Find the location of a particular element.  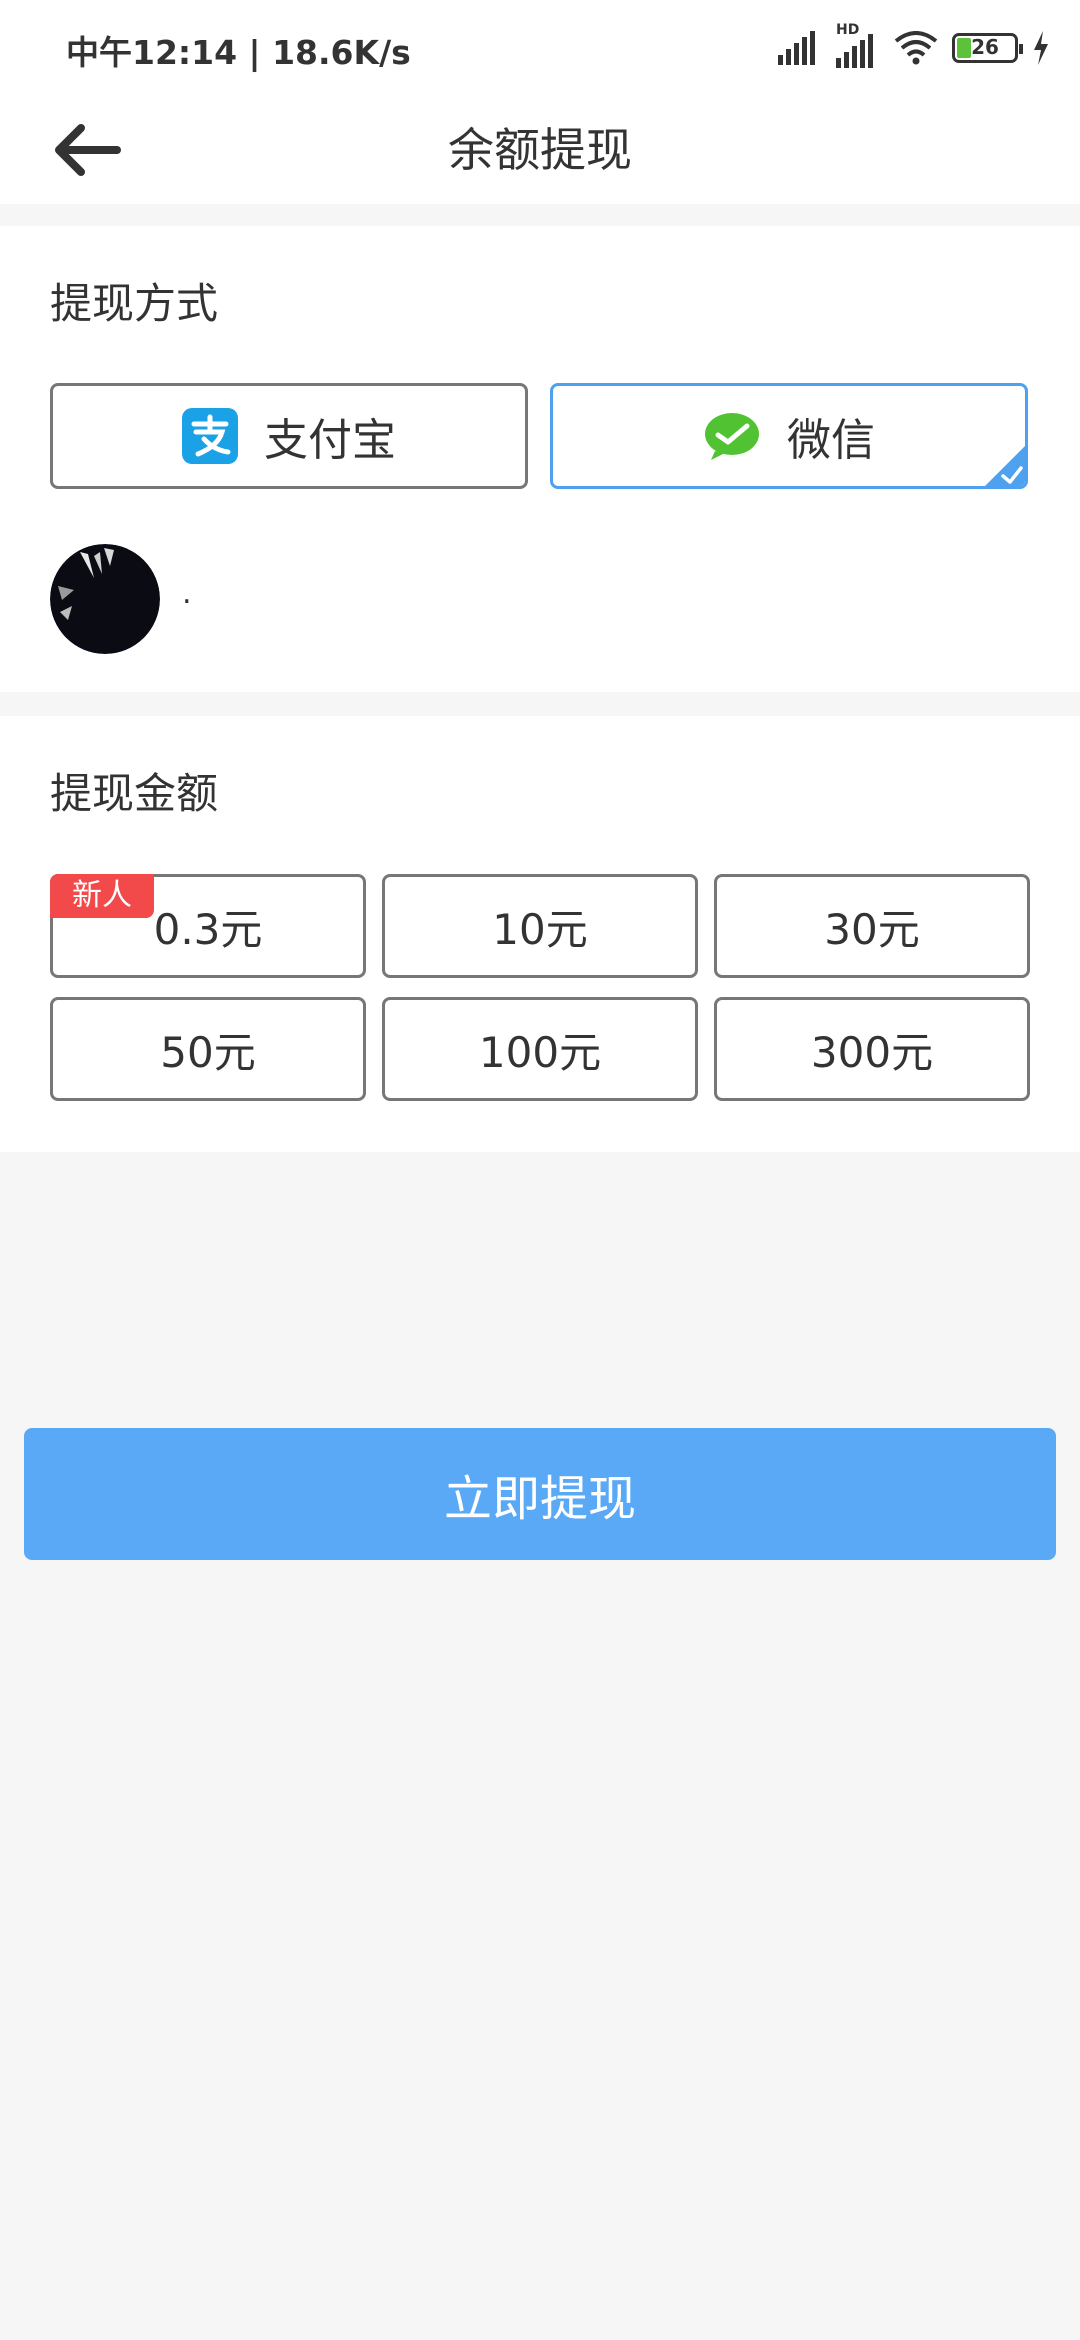

amount-label: 30元 is located at coordinates (872, 929).